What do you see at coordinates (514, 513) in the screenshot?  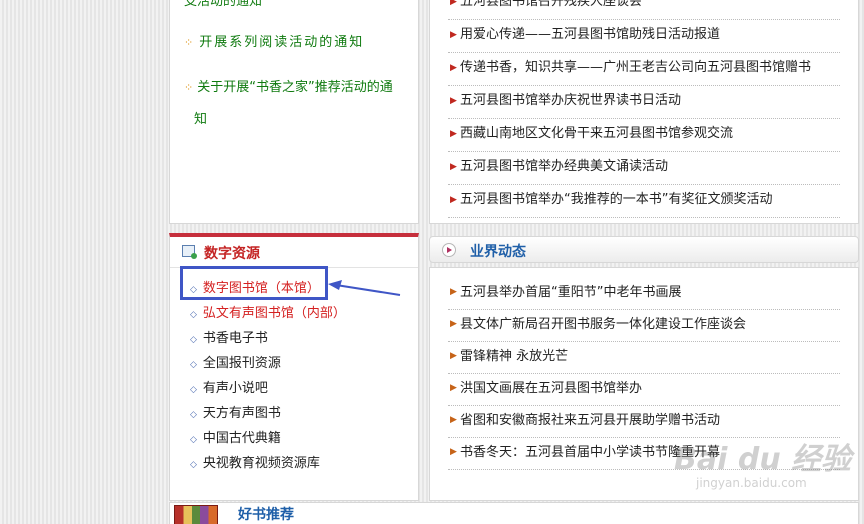 I see `book-recommend-header: 好书推荐` at bounding box center [514, 513].